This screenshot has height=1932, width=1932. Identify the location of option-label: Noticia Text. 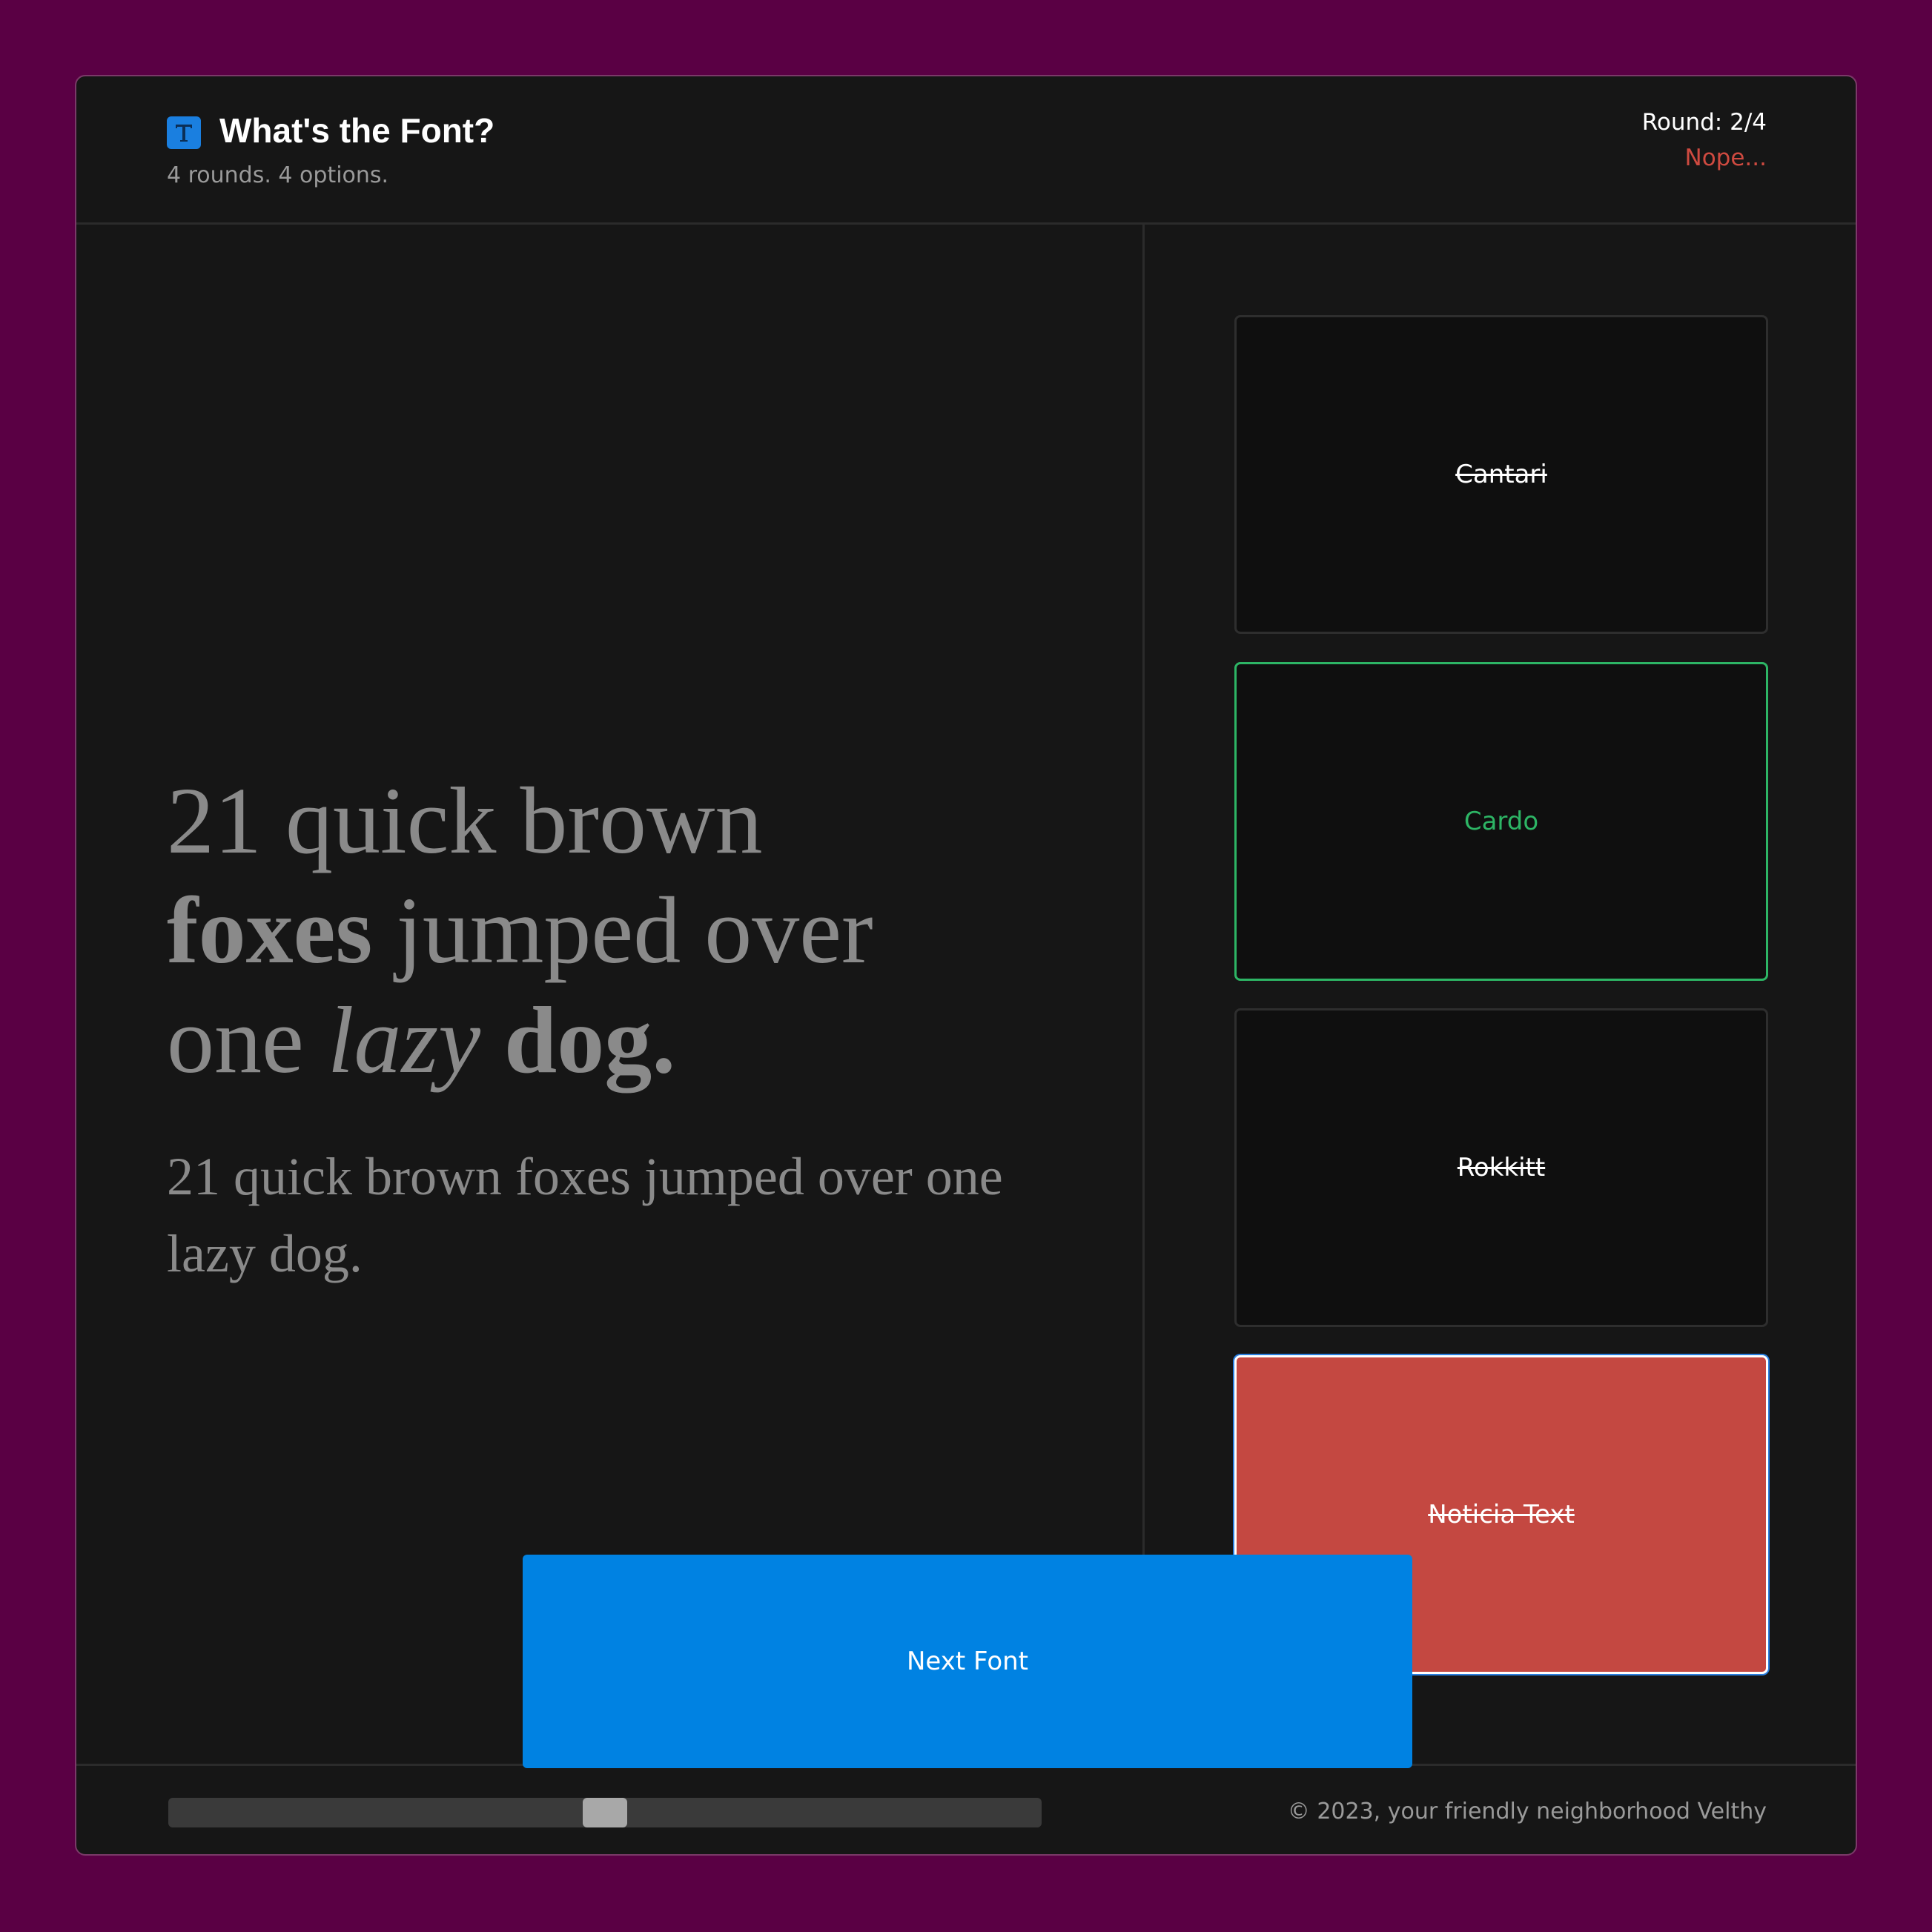
(1501, 1514).